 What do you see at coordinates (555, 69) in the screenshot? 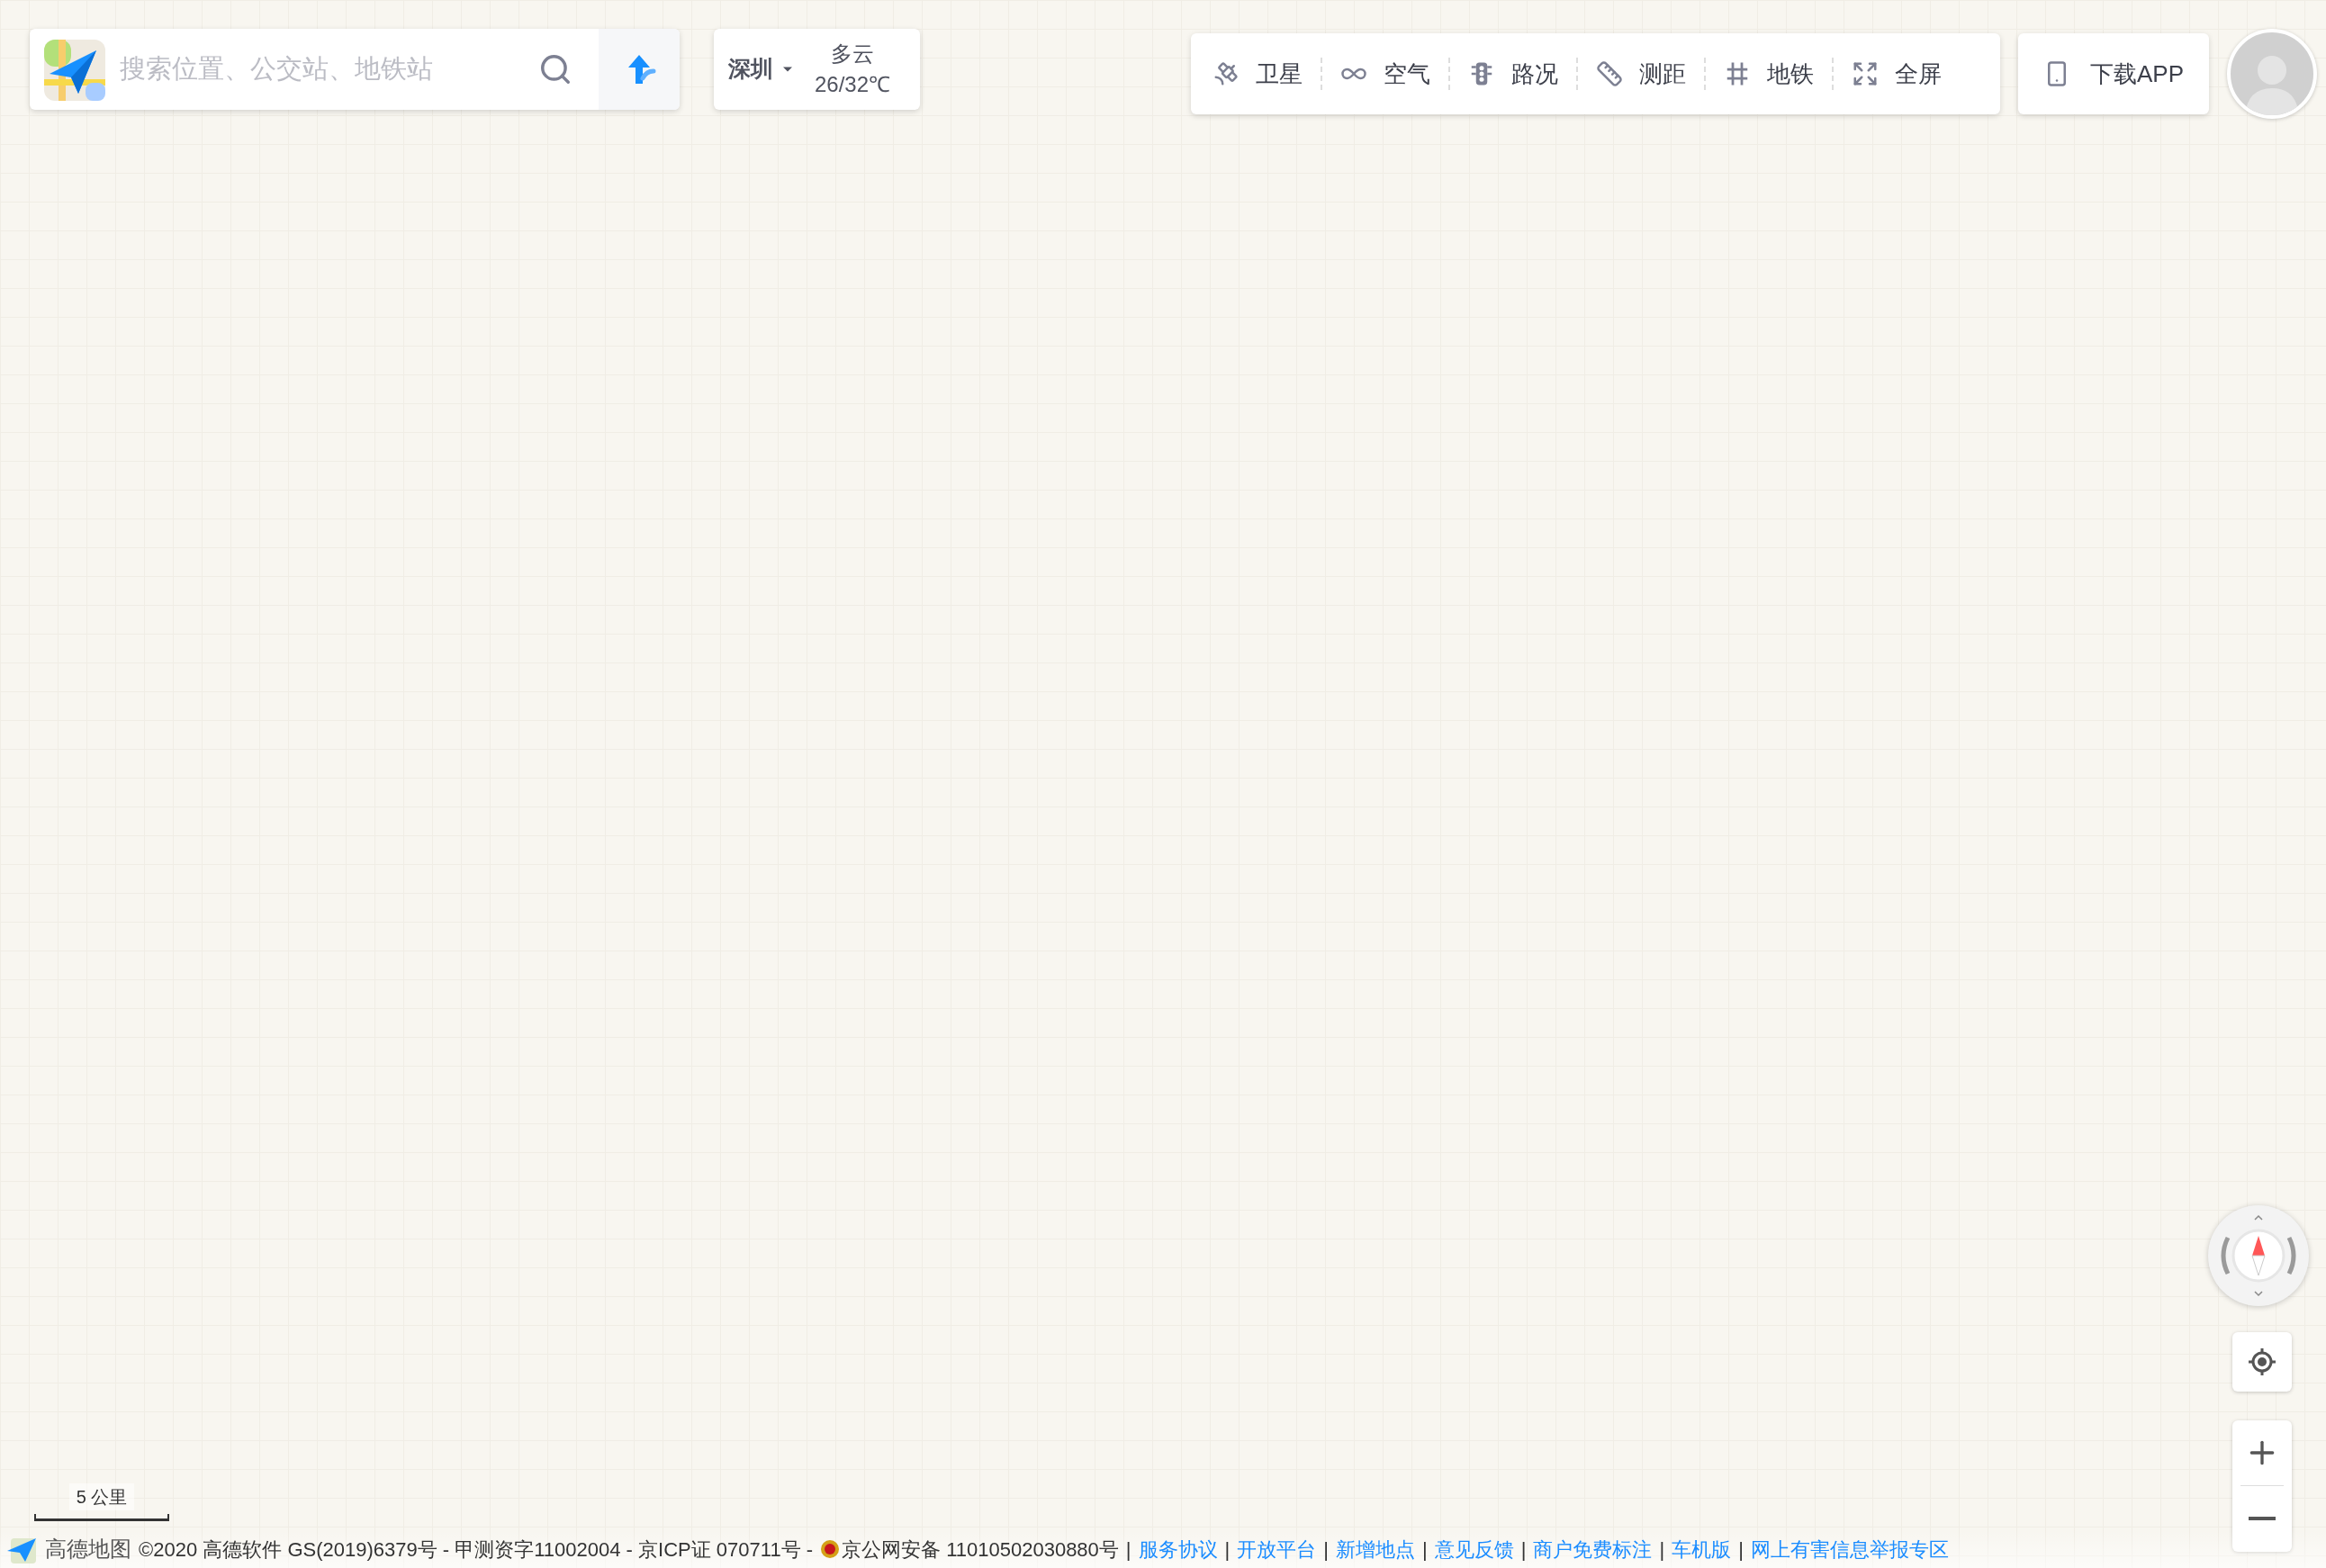
I see `search-icon` at bounding box center [555, 69].